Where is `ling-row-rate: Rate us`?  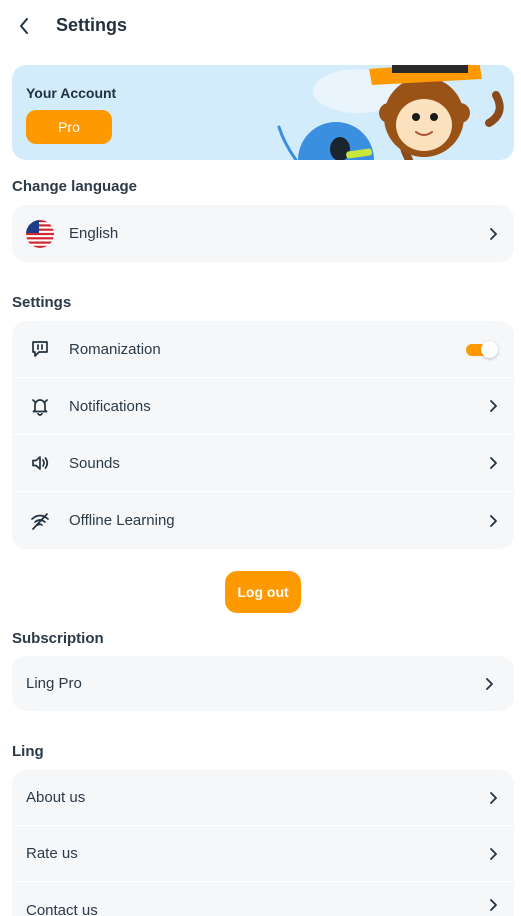
ling-row-rate: Rate us is located at coordinates (263, 854).